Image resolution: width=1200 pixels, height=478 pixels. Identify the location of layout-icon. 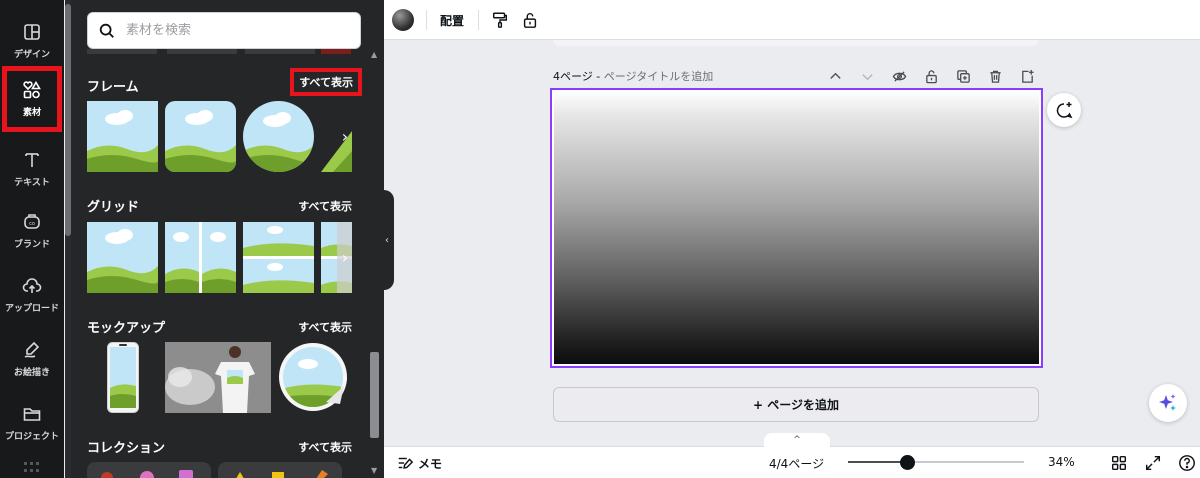
(32, 32).